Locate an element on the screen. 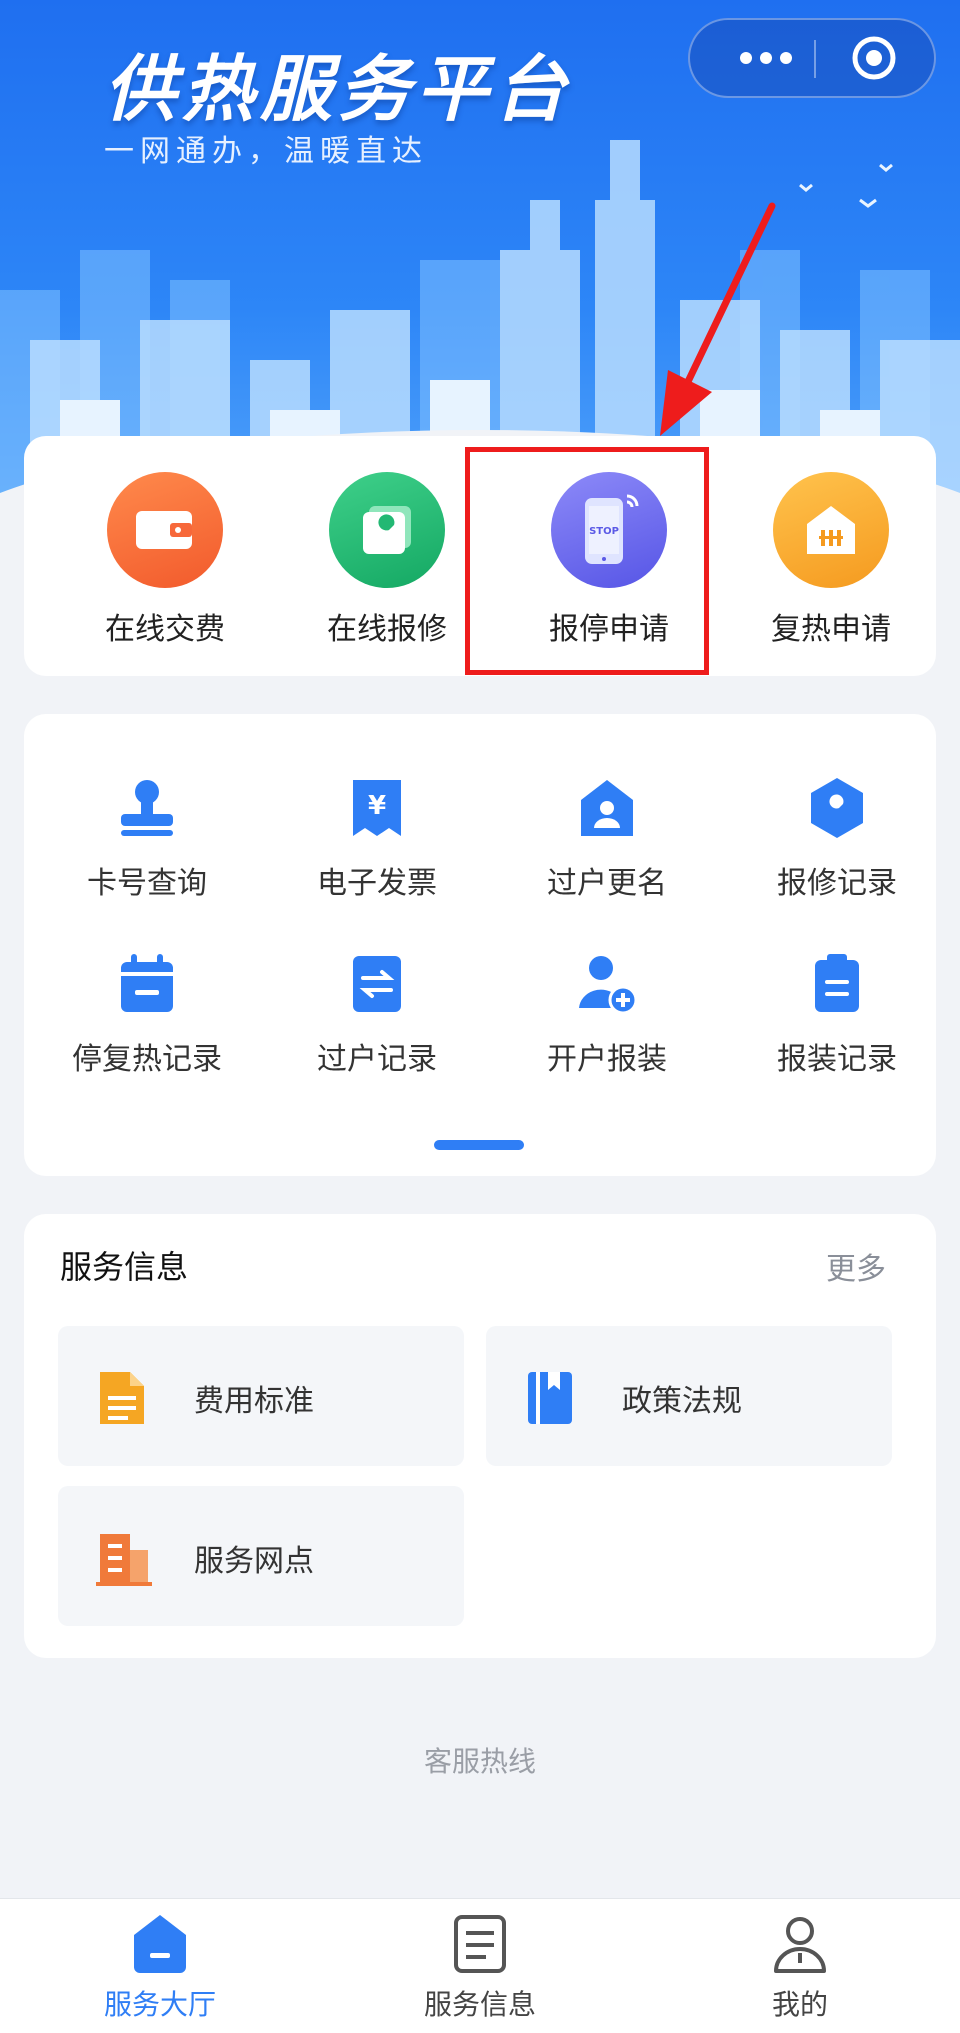 This screenshot has height=2033, width=960. tab-label: 服务信息 is located at coordinates (479, 2004).